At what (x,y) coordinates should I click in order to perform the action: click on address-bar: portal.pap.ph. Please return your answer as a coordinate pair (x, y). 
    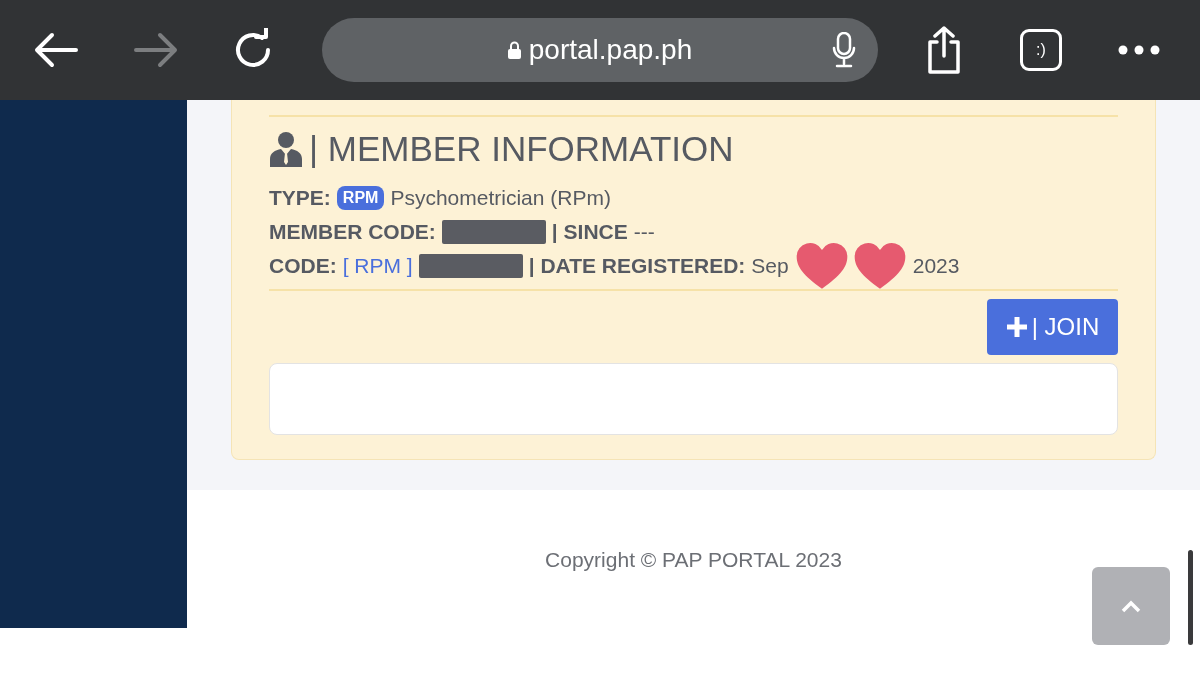
    Looking at the image, I should click on (600, 50).